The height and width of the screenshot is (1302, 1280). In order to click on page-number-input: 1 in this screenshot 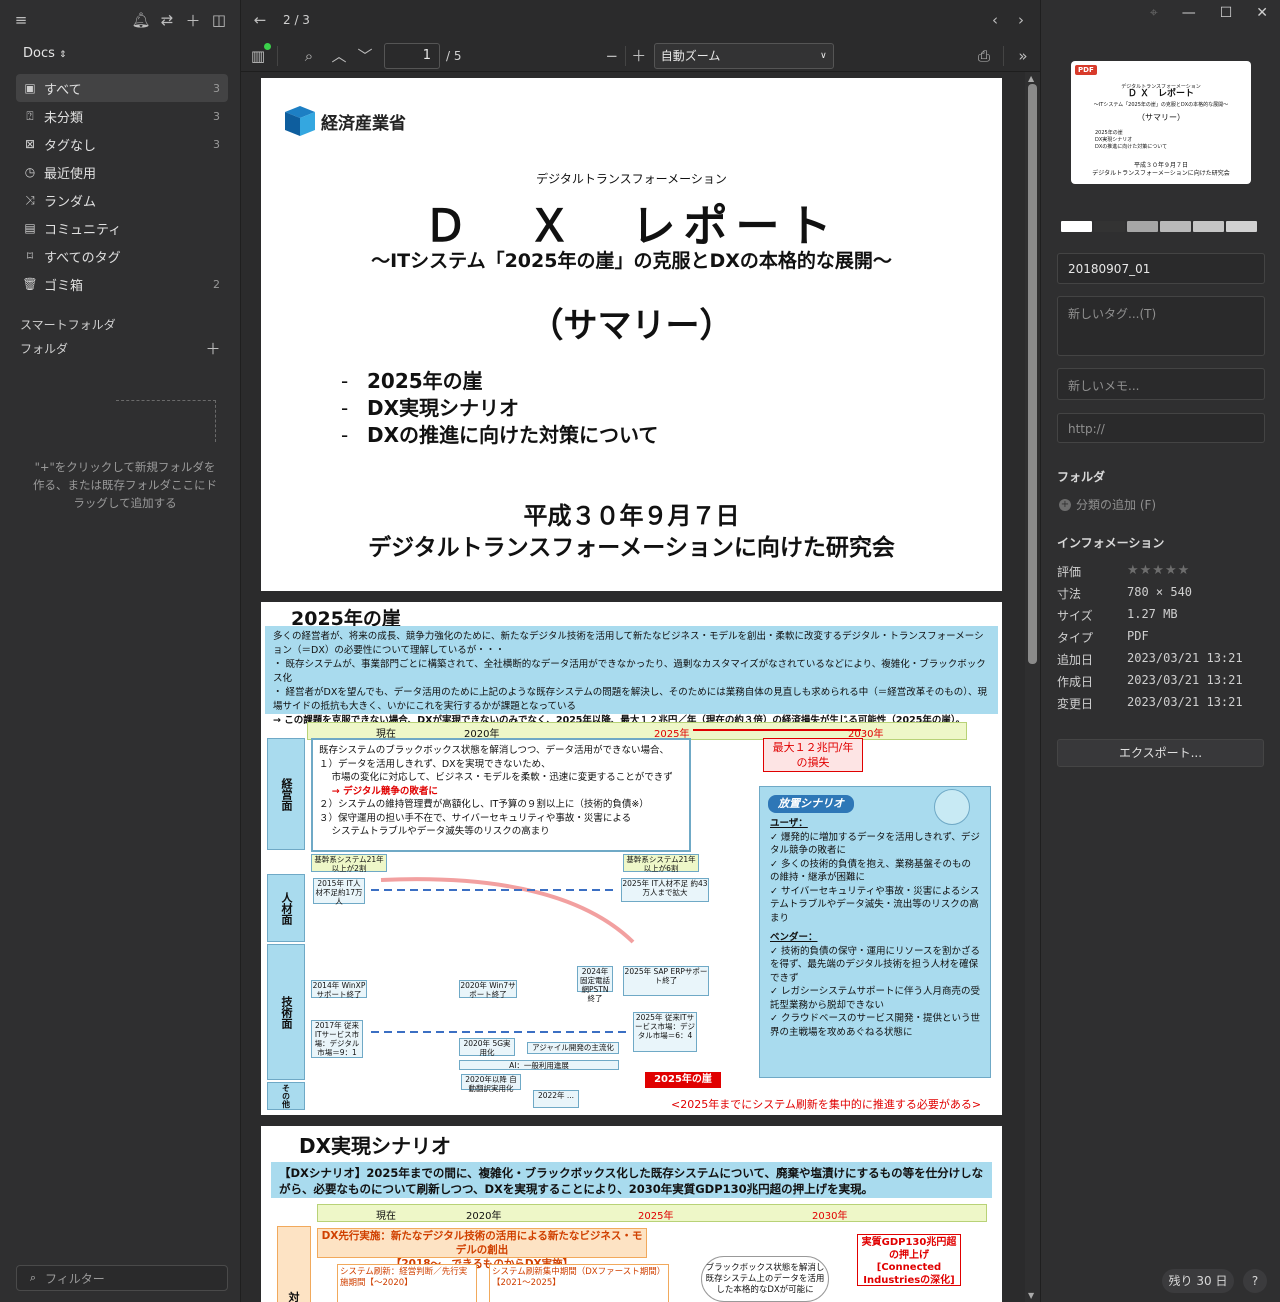, I will do `click(412, 55)`.